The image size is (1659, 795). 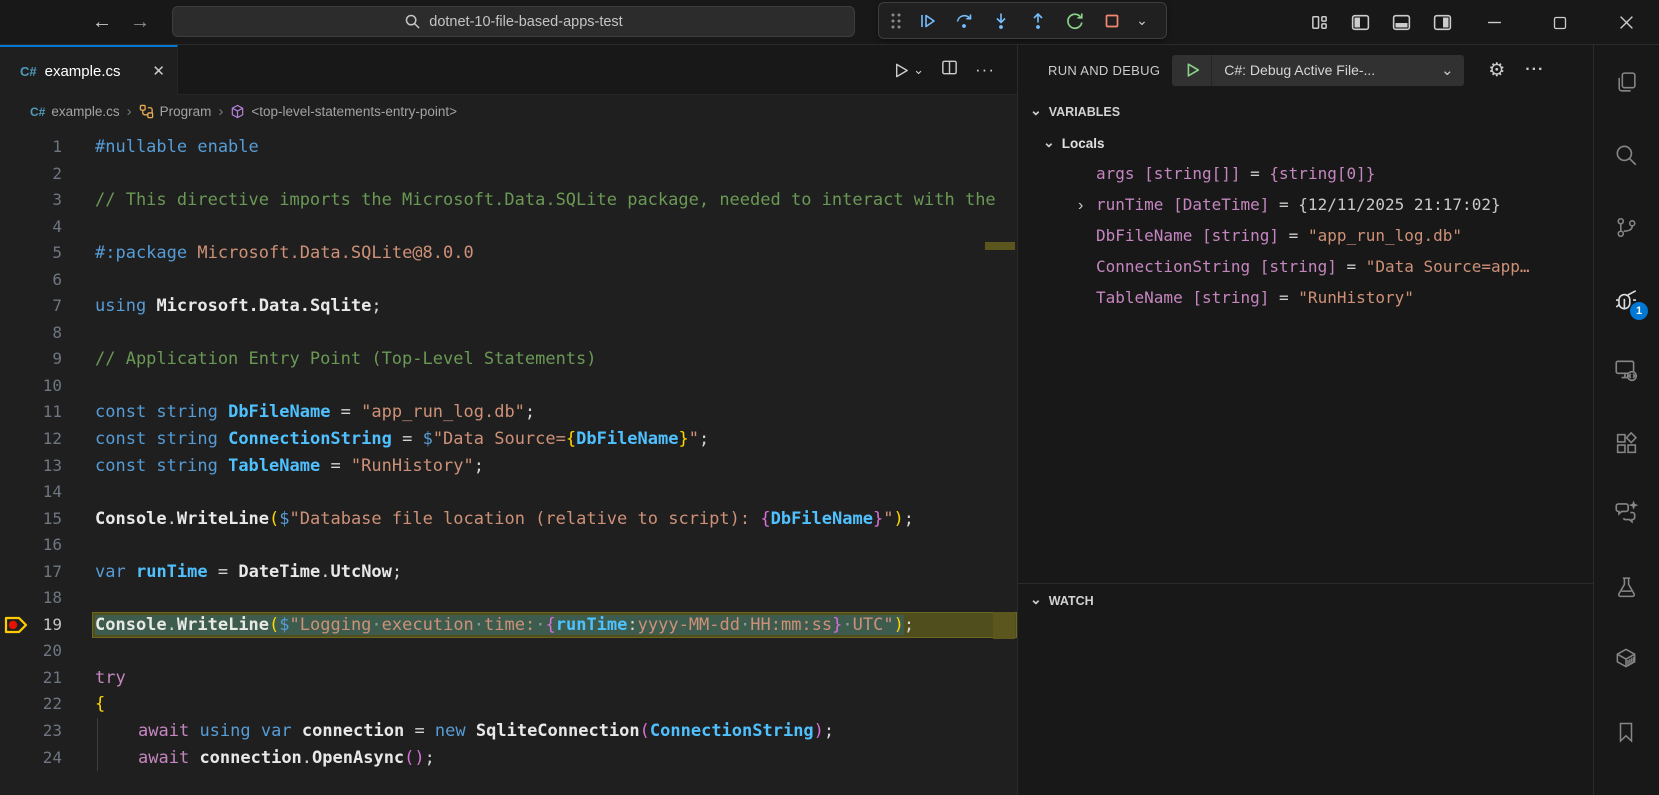 I want to click on maximize-button, so click(x=1560, y=22).